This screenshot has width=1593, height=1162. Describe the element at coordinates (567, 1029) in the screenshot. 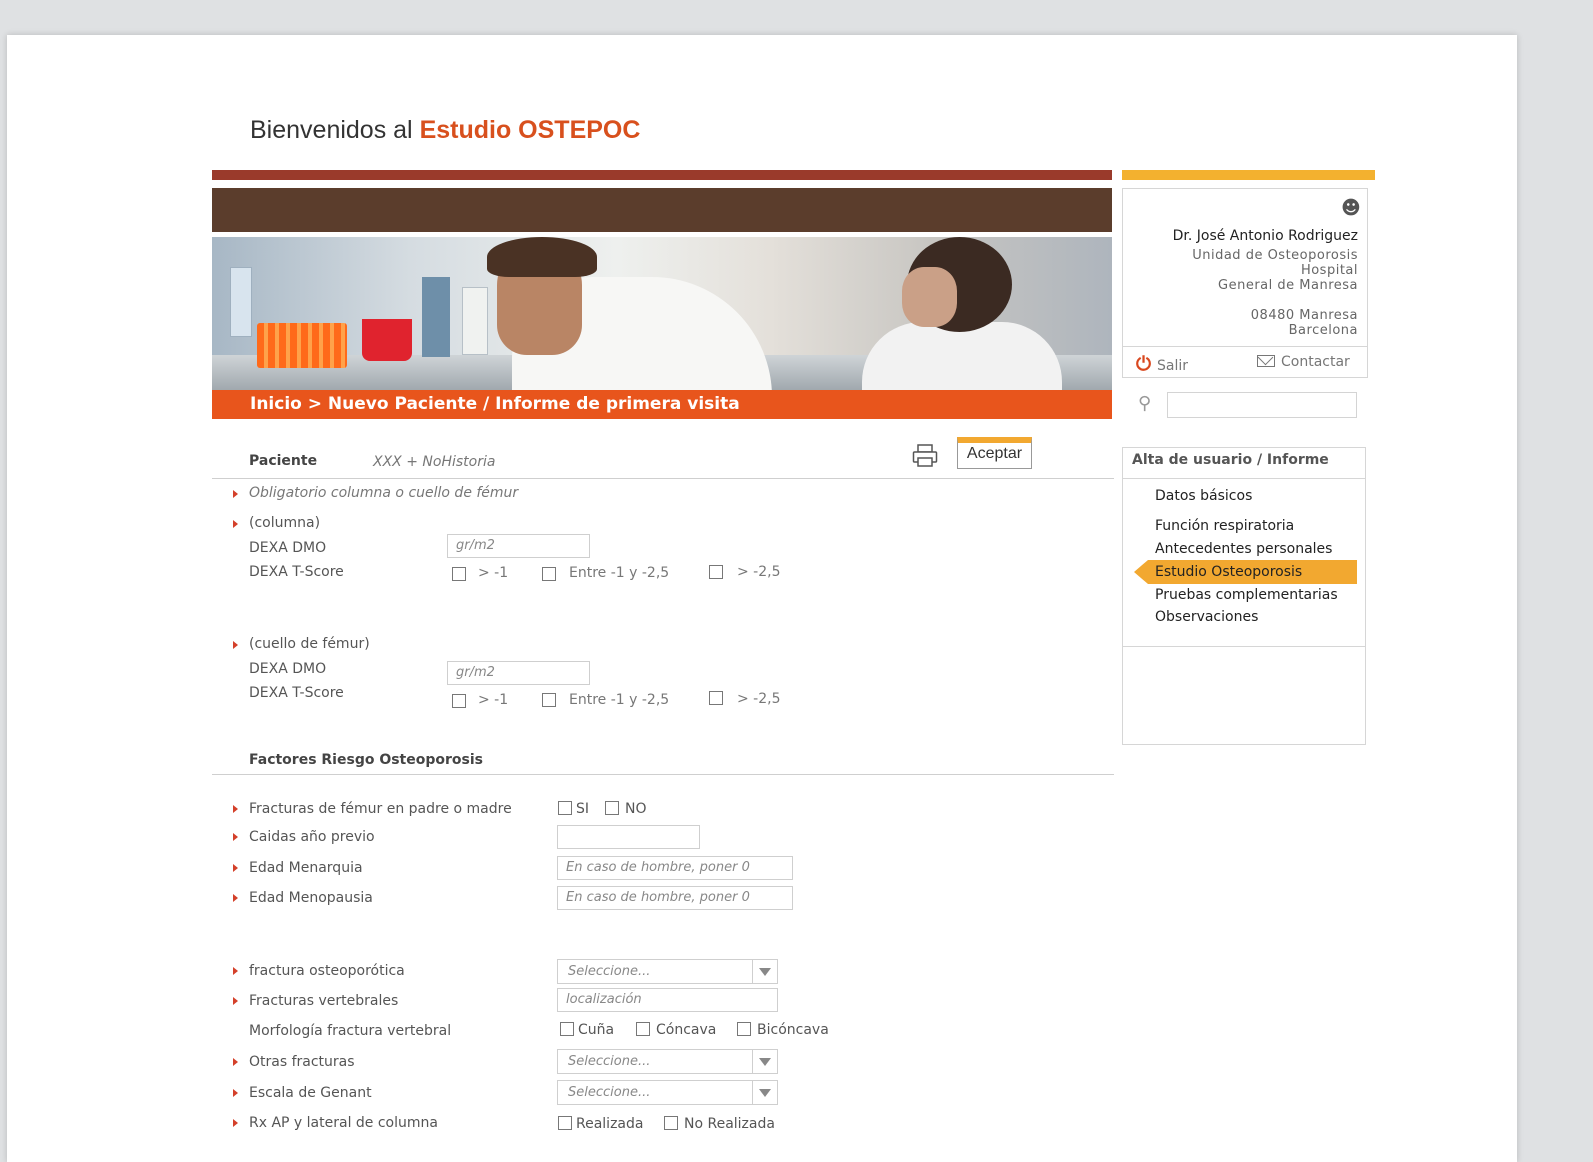

I see `morph-cuna-checkbox` at that location.